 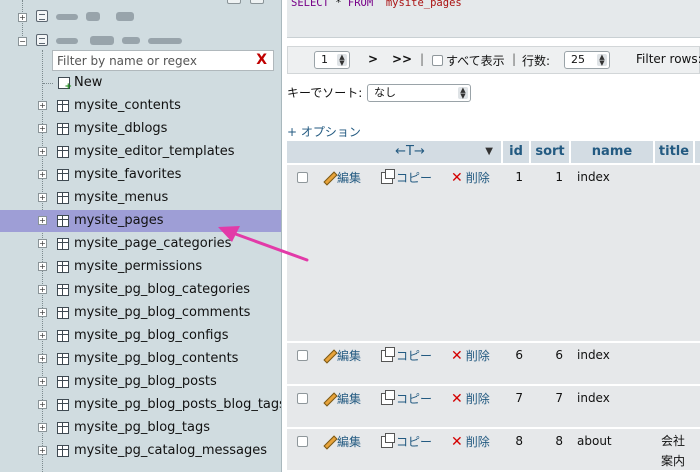 What do you see at coordinates (140, 382) in the screenshot?
I see `sidebar-table-item: + mysite_pg_blog_posts` at bounding box center [140, 382].